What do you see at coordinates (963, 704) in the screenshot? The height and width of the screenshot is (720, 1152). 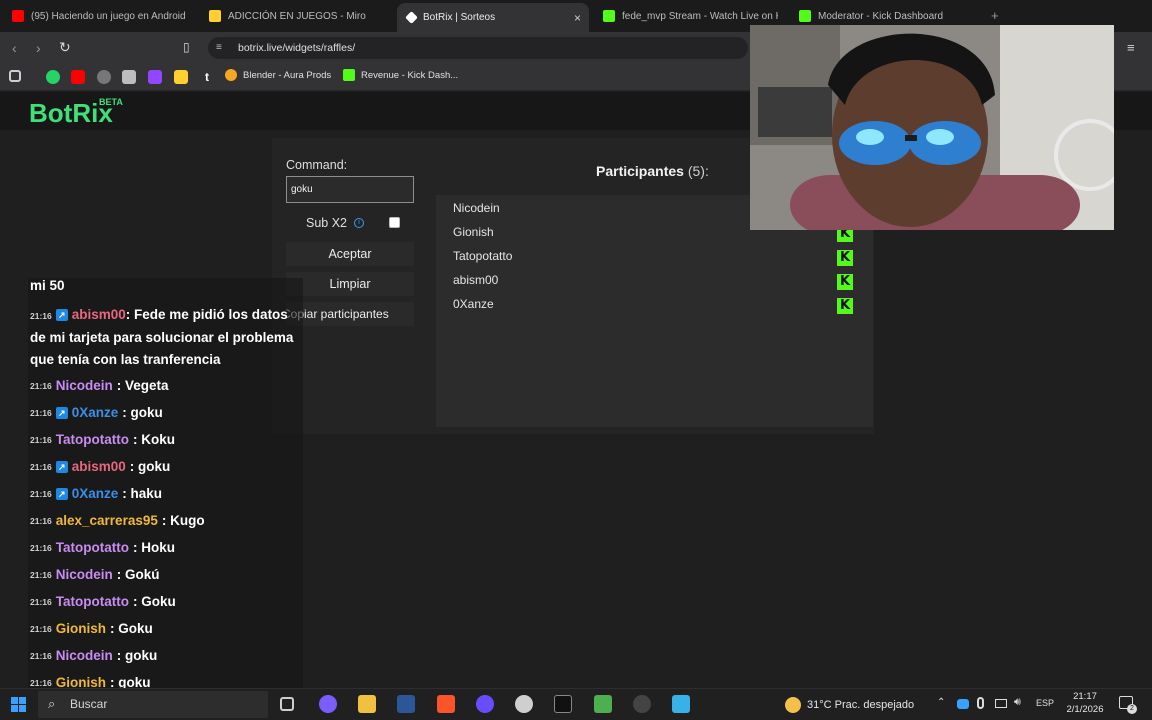 I see `cloud-icon` at bounding box center [963, 704].